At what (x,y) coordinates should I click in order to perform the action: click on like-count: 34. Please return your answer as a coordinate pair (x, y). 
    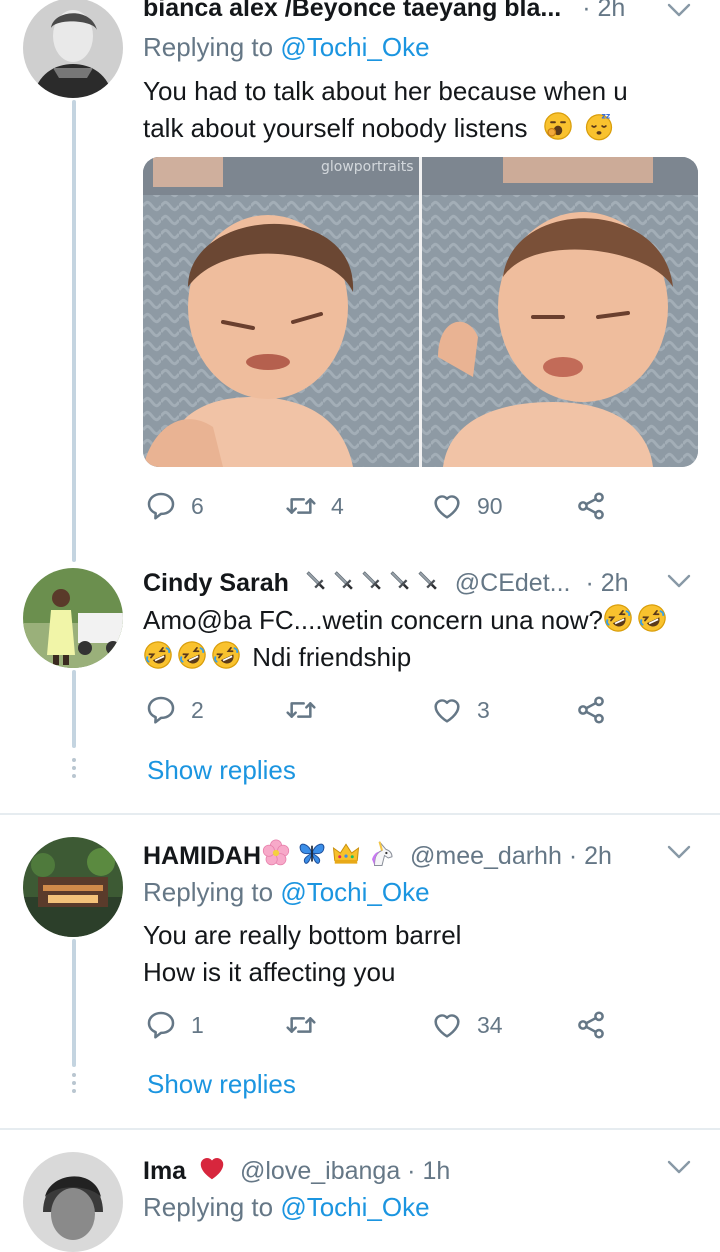
    Looking at the image, I should click on (490, 1024).